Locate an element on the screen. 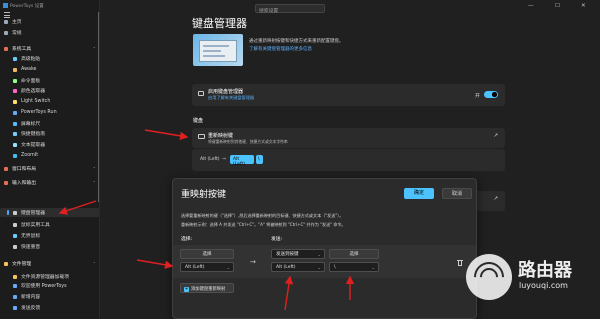  sidebar-item-mouse-without-borders: 无界鼠标 is located at coordinates (49, 235).